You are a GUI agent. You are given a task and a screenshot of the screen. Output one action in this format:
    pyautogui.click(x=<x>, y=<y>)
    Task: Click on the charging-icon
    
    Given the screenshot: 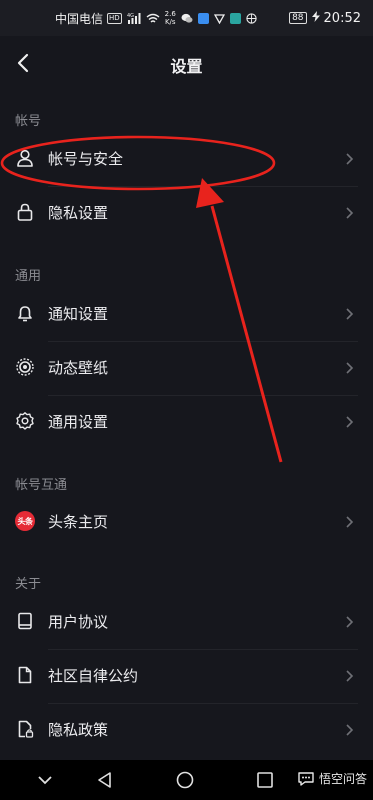 What is the action you would take?
    pyautogui.click(x=316, y=18)
    